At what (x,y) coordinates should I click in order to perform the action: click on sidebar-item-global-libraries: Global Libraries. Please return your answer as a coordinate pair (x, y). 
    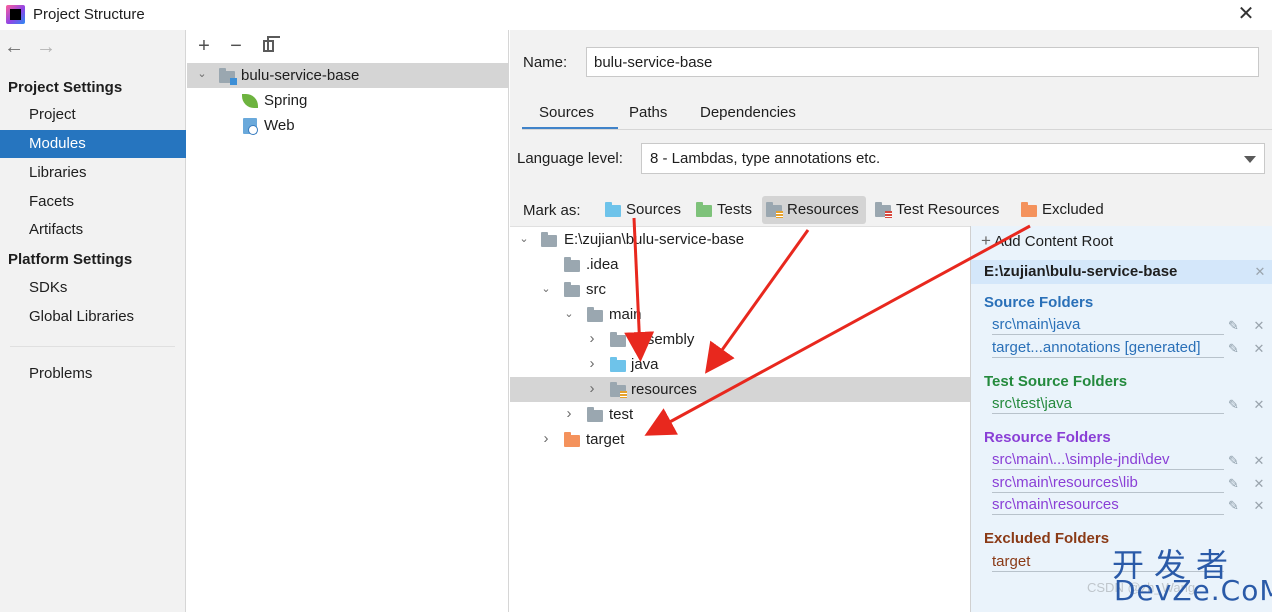
    Looking at the image, I should click on (93, 317).